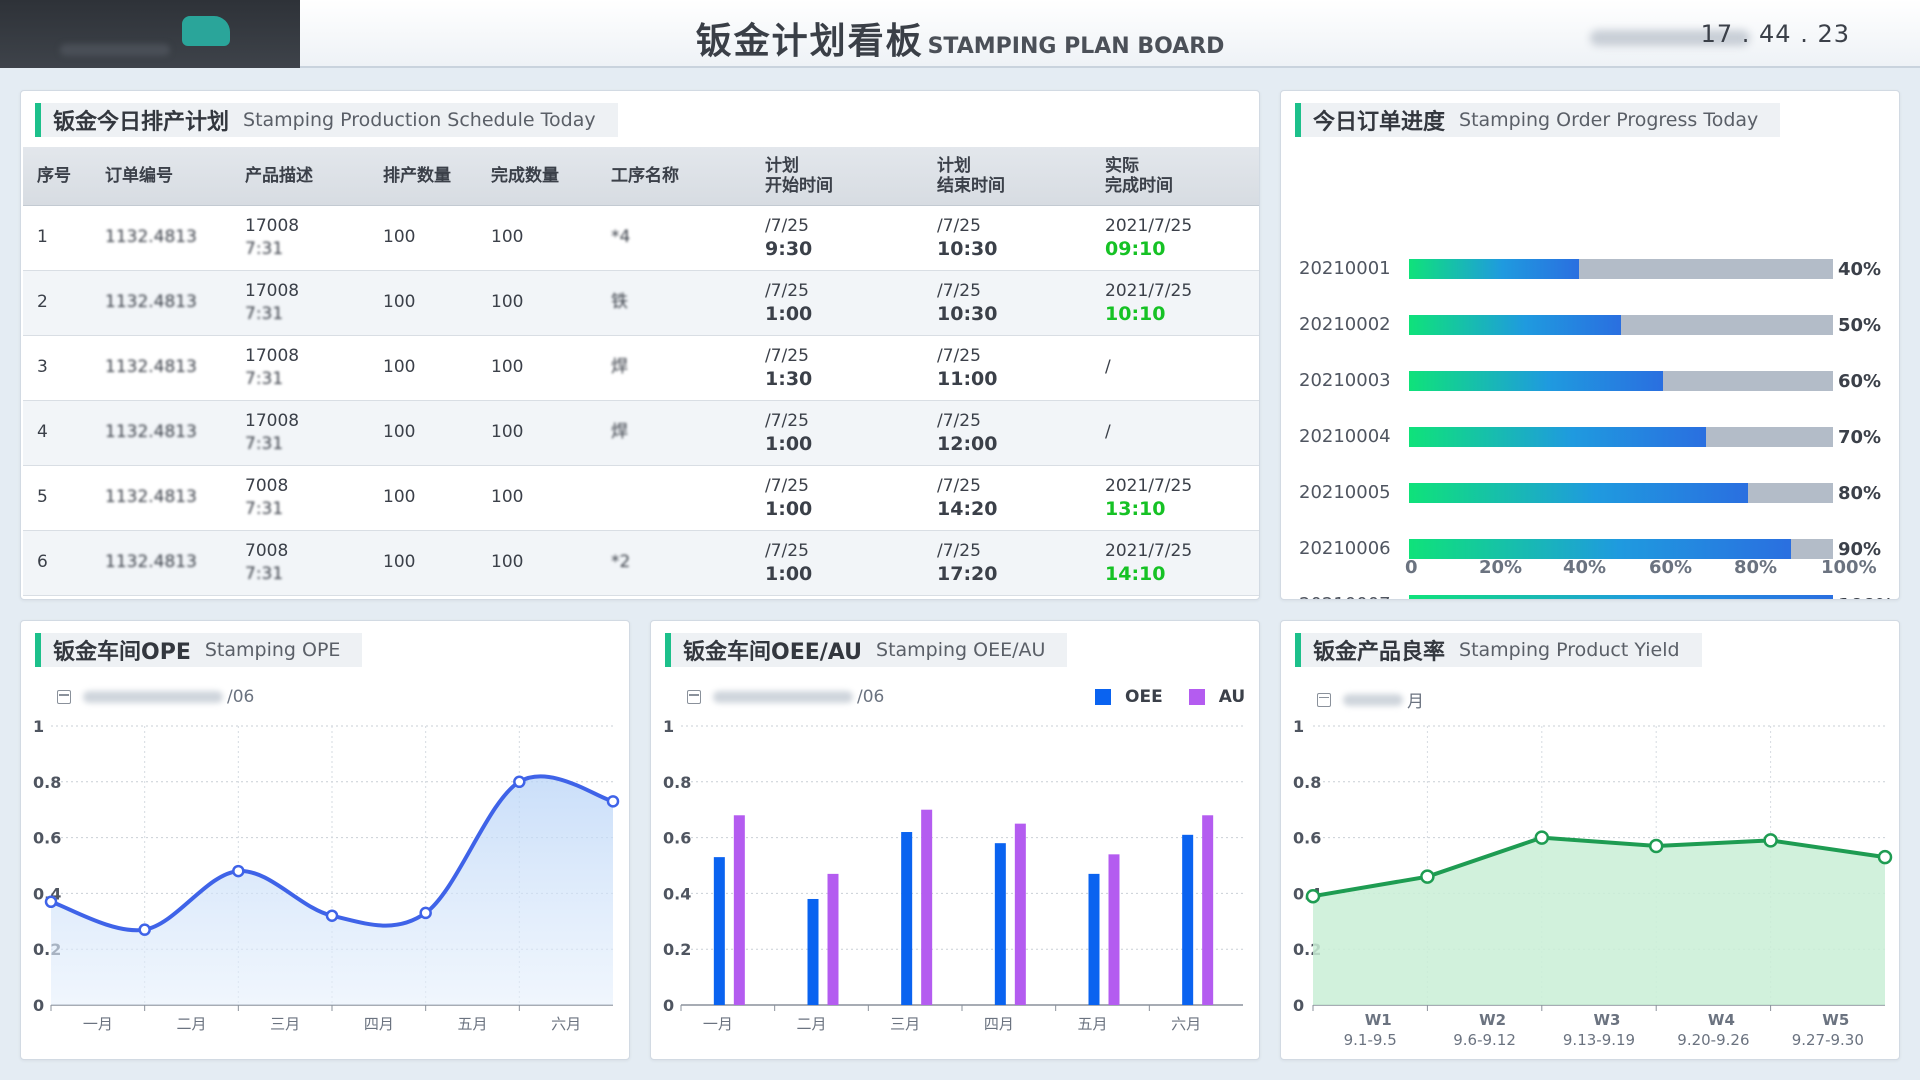 This screenshot has height=1080, width=1920. What do you see at coordinates (98, 1024) in the screenshot?
I see `x-tick-label: 一月` at bounding box center [98, 1024].